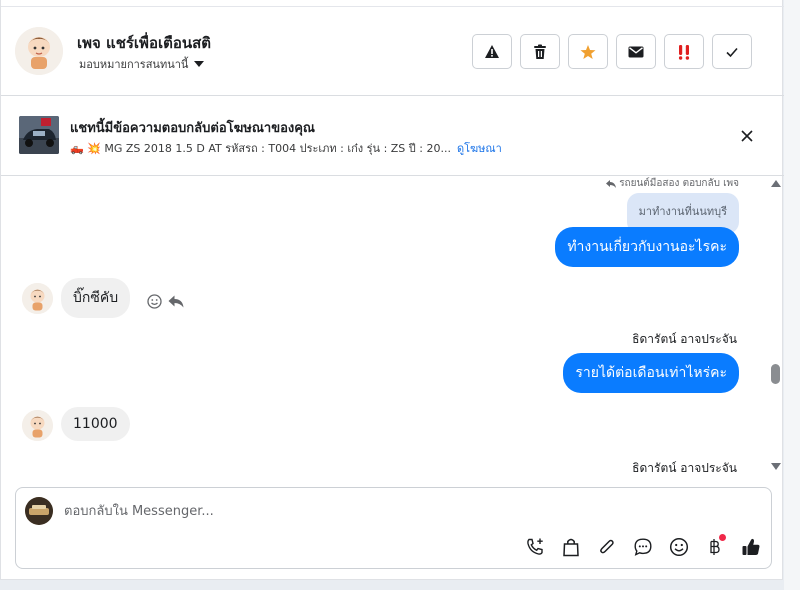 The width and height of the screenshot is (800, 590). What do you see at coordinates (144, 43) in the screenshot?
I see `page-title: เพจ แชร์เพื่อเตือนสติ` at bounding box center [144, 43].